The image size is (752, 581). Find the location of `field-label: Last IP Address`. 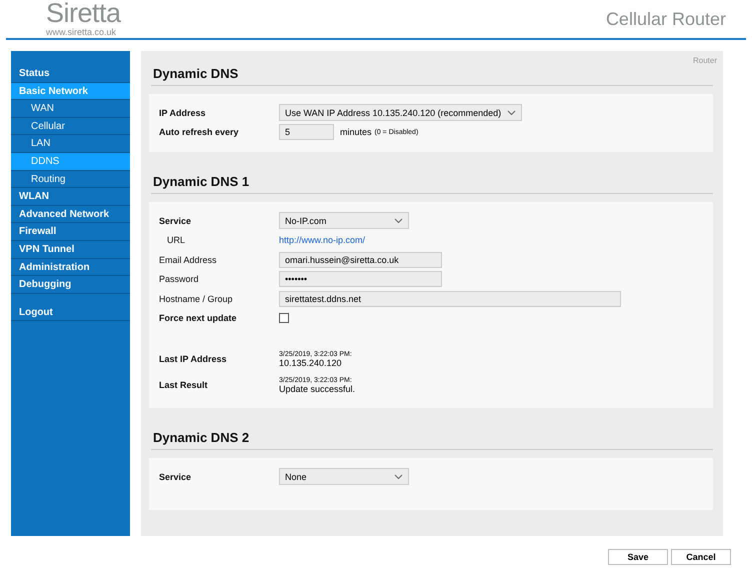

field-label: Last IP Address is located at coordinates (193, 359).